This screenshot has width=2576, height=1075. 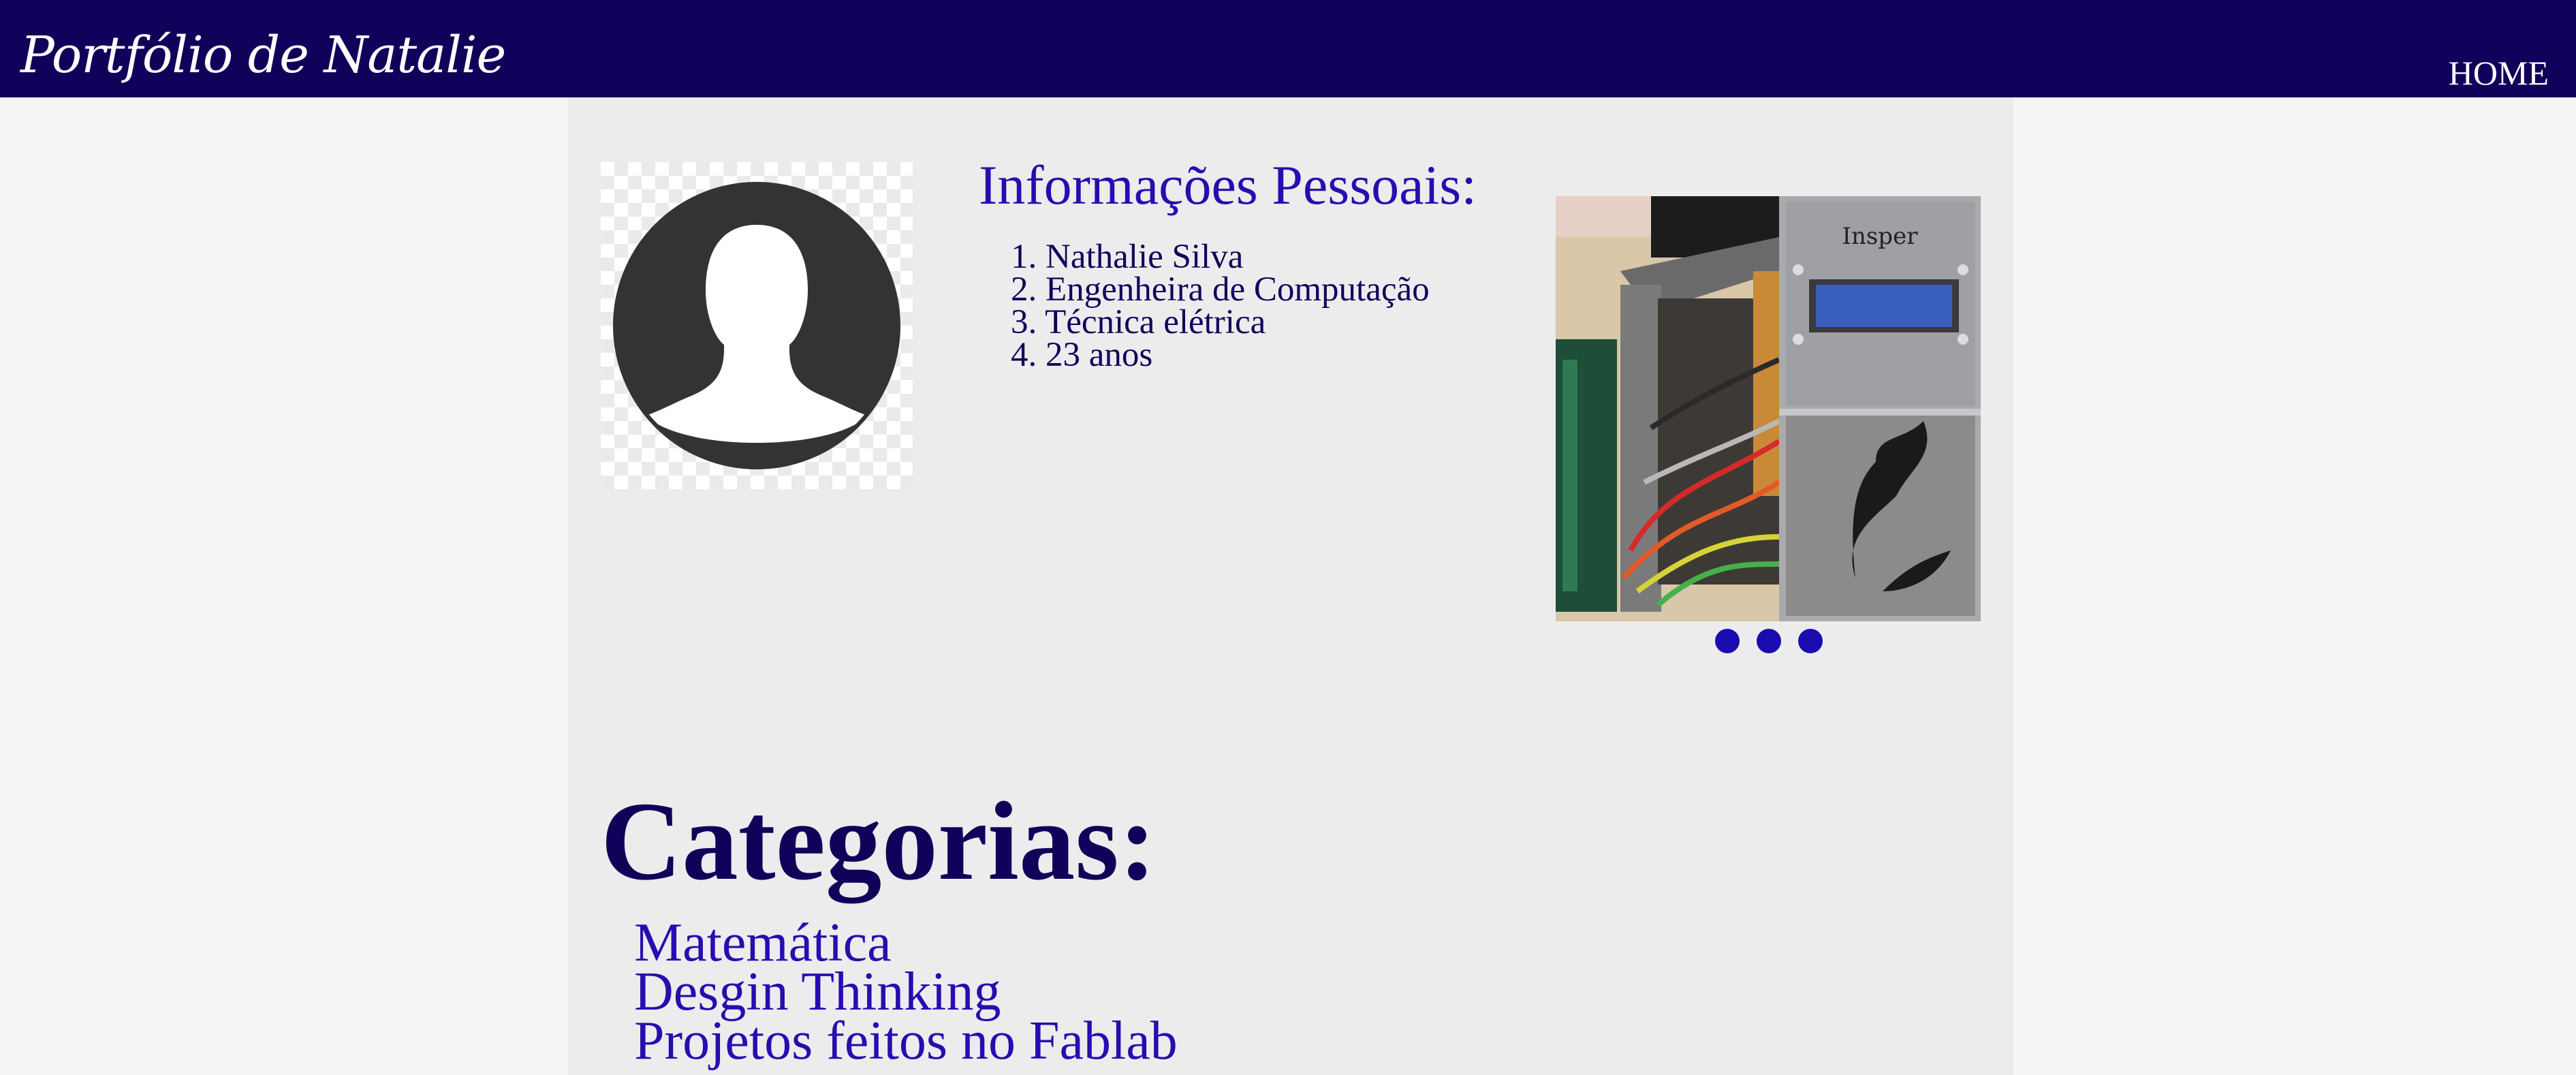 I want to click on project-photo: Insper, so click(x=1768, y=408).